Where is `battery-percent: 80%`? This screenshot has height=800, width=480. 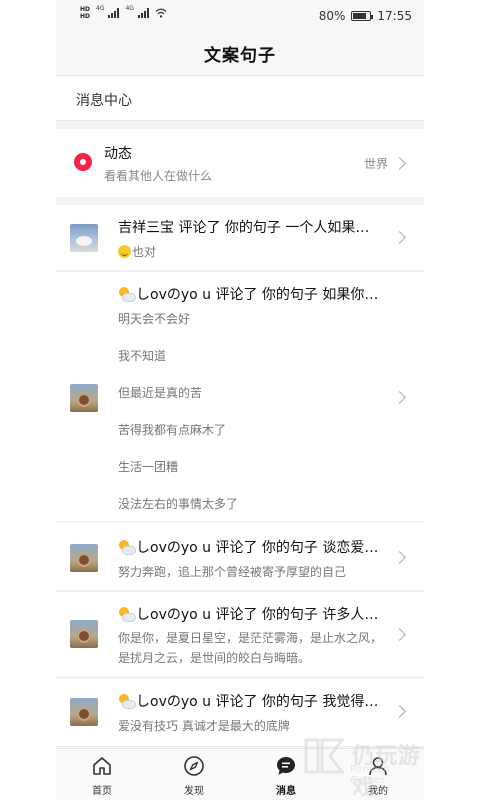
battery-percent: 80% is located at coordinates (332, 16).